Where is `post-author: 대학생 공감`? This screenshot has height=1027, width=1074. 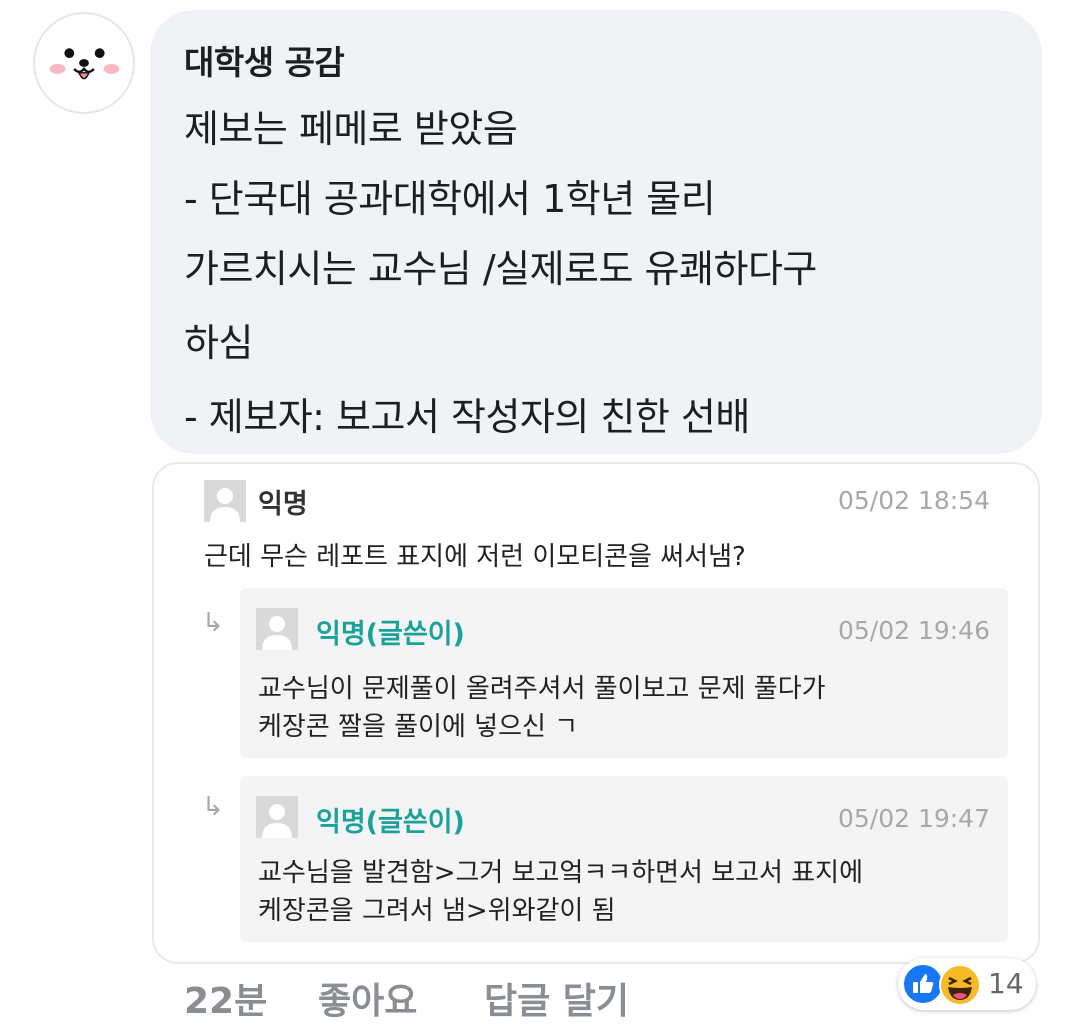
post-author: 대학생 공감 is located at coordinates (264, 60).